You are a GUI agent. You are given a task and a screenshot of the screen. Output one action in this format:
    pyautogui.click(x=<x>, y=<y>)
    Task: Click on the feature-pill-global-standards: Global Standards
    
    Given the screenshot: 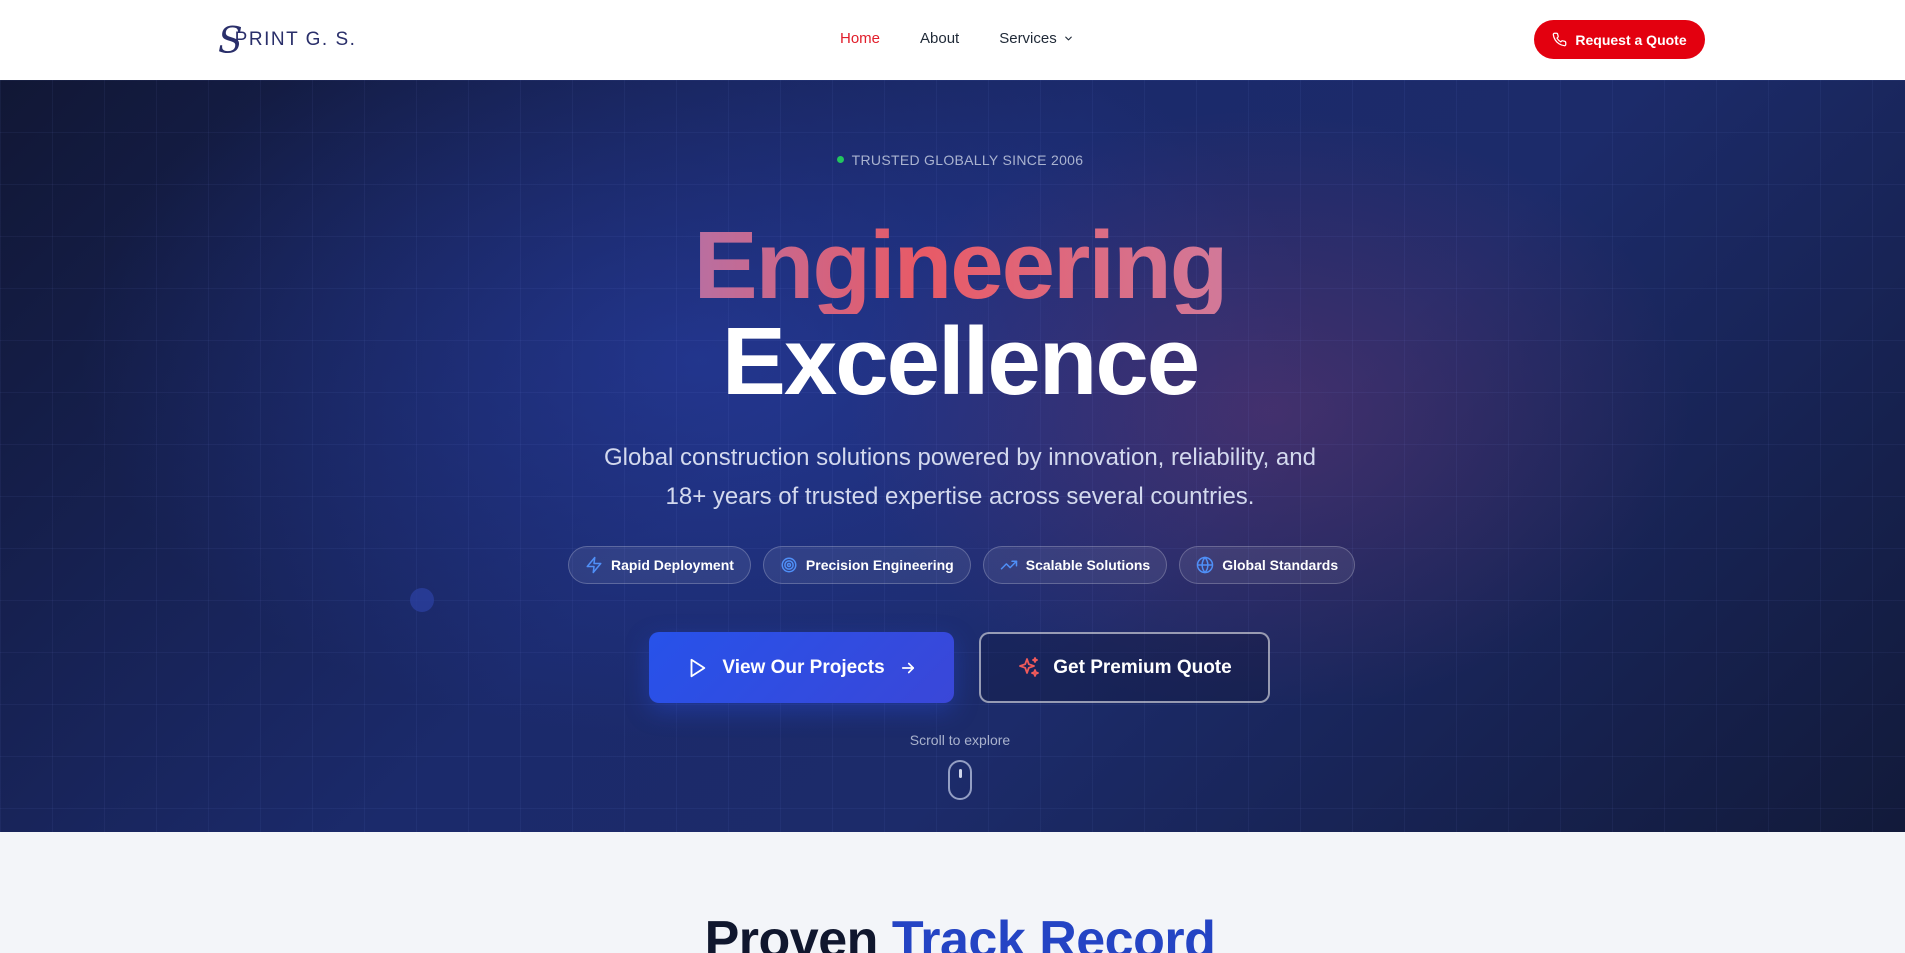 What is the action you would take?
    pyautogui.click(x=1267, y=565)
    